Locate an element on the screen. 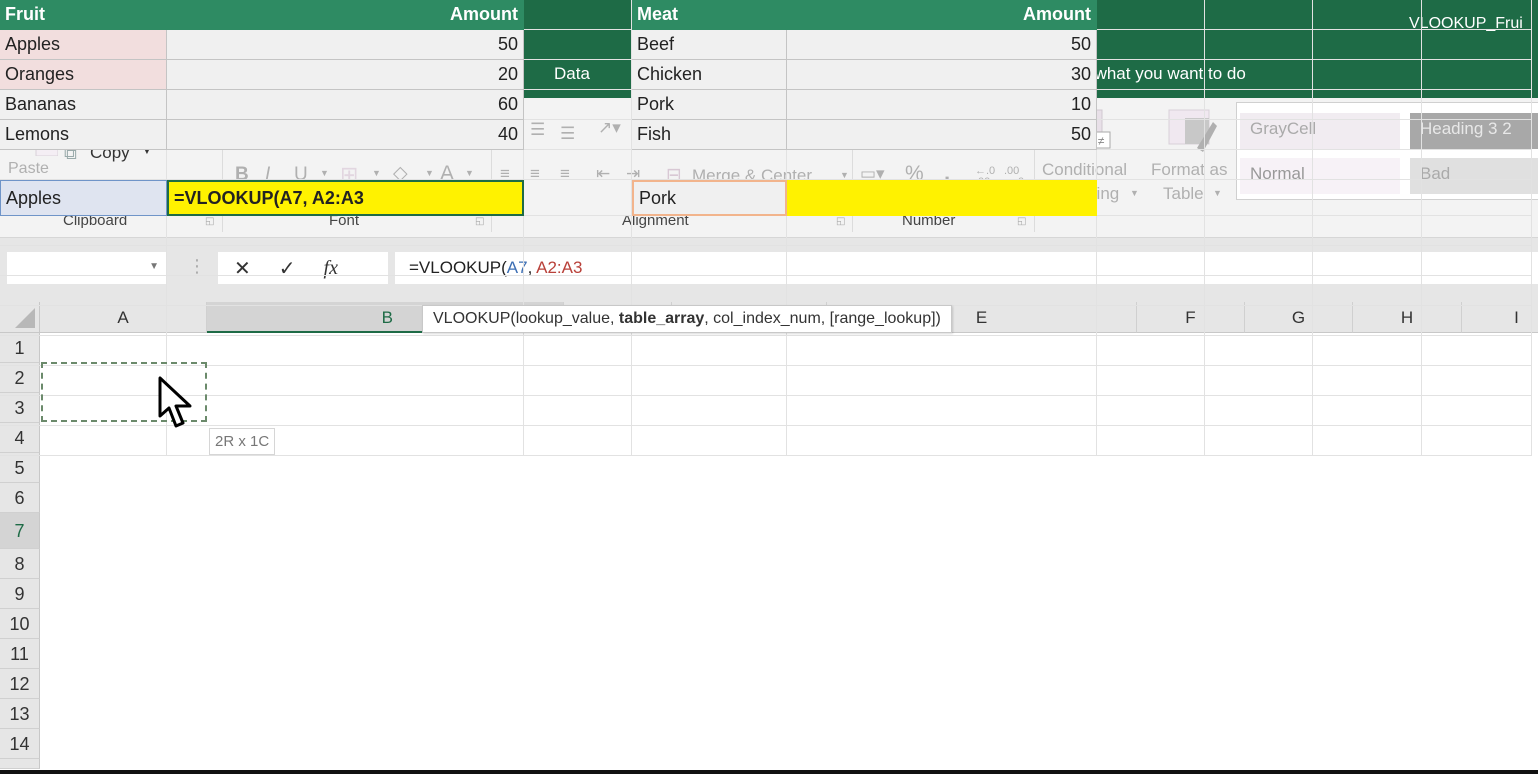 The width and height of the screenshot is (1538, 774). fruit-name-cell: Lemons is located at coordinates (83, 135).